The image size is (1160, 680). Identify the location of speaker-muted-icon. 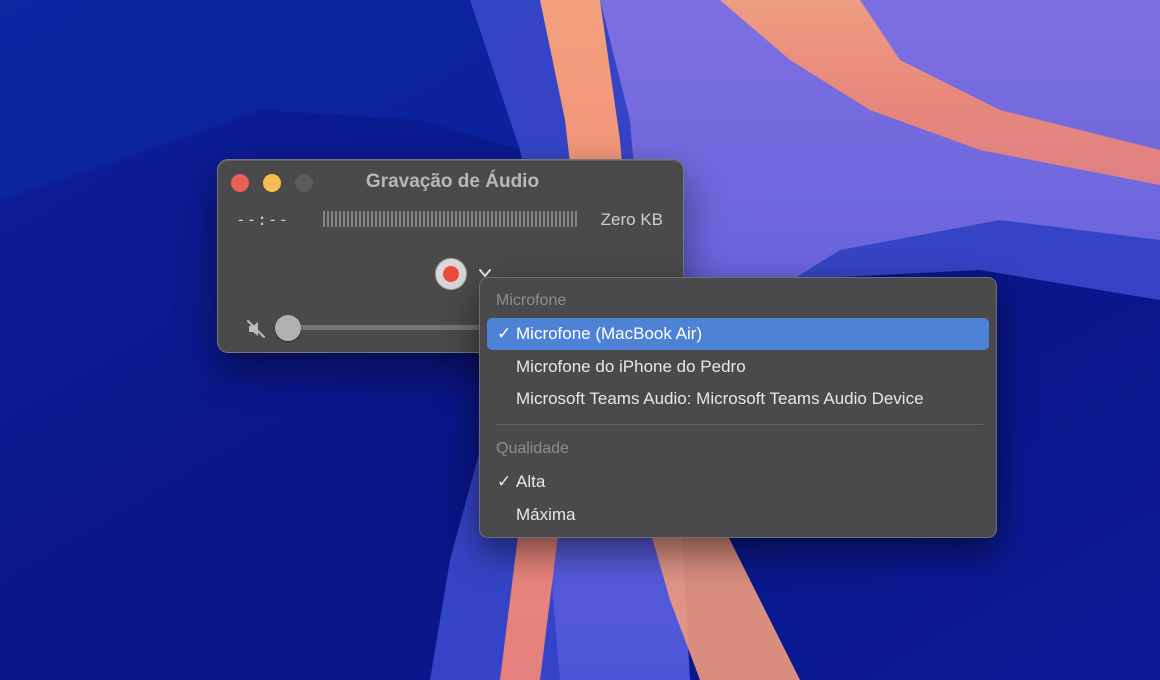
(256, 329).